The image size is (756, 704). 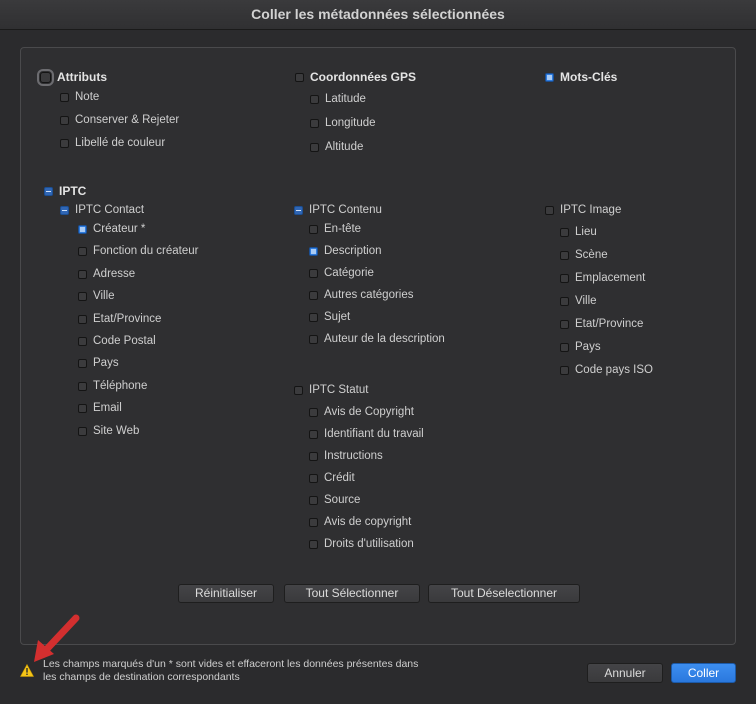 What do you see at coordinates (57, 638) in the screenshot?
I see `annotation-arrow-icon` at bounding box center [57, 638].